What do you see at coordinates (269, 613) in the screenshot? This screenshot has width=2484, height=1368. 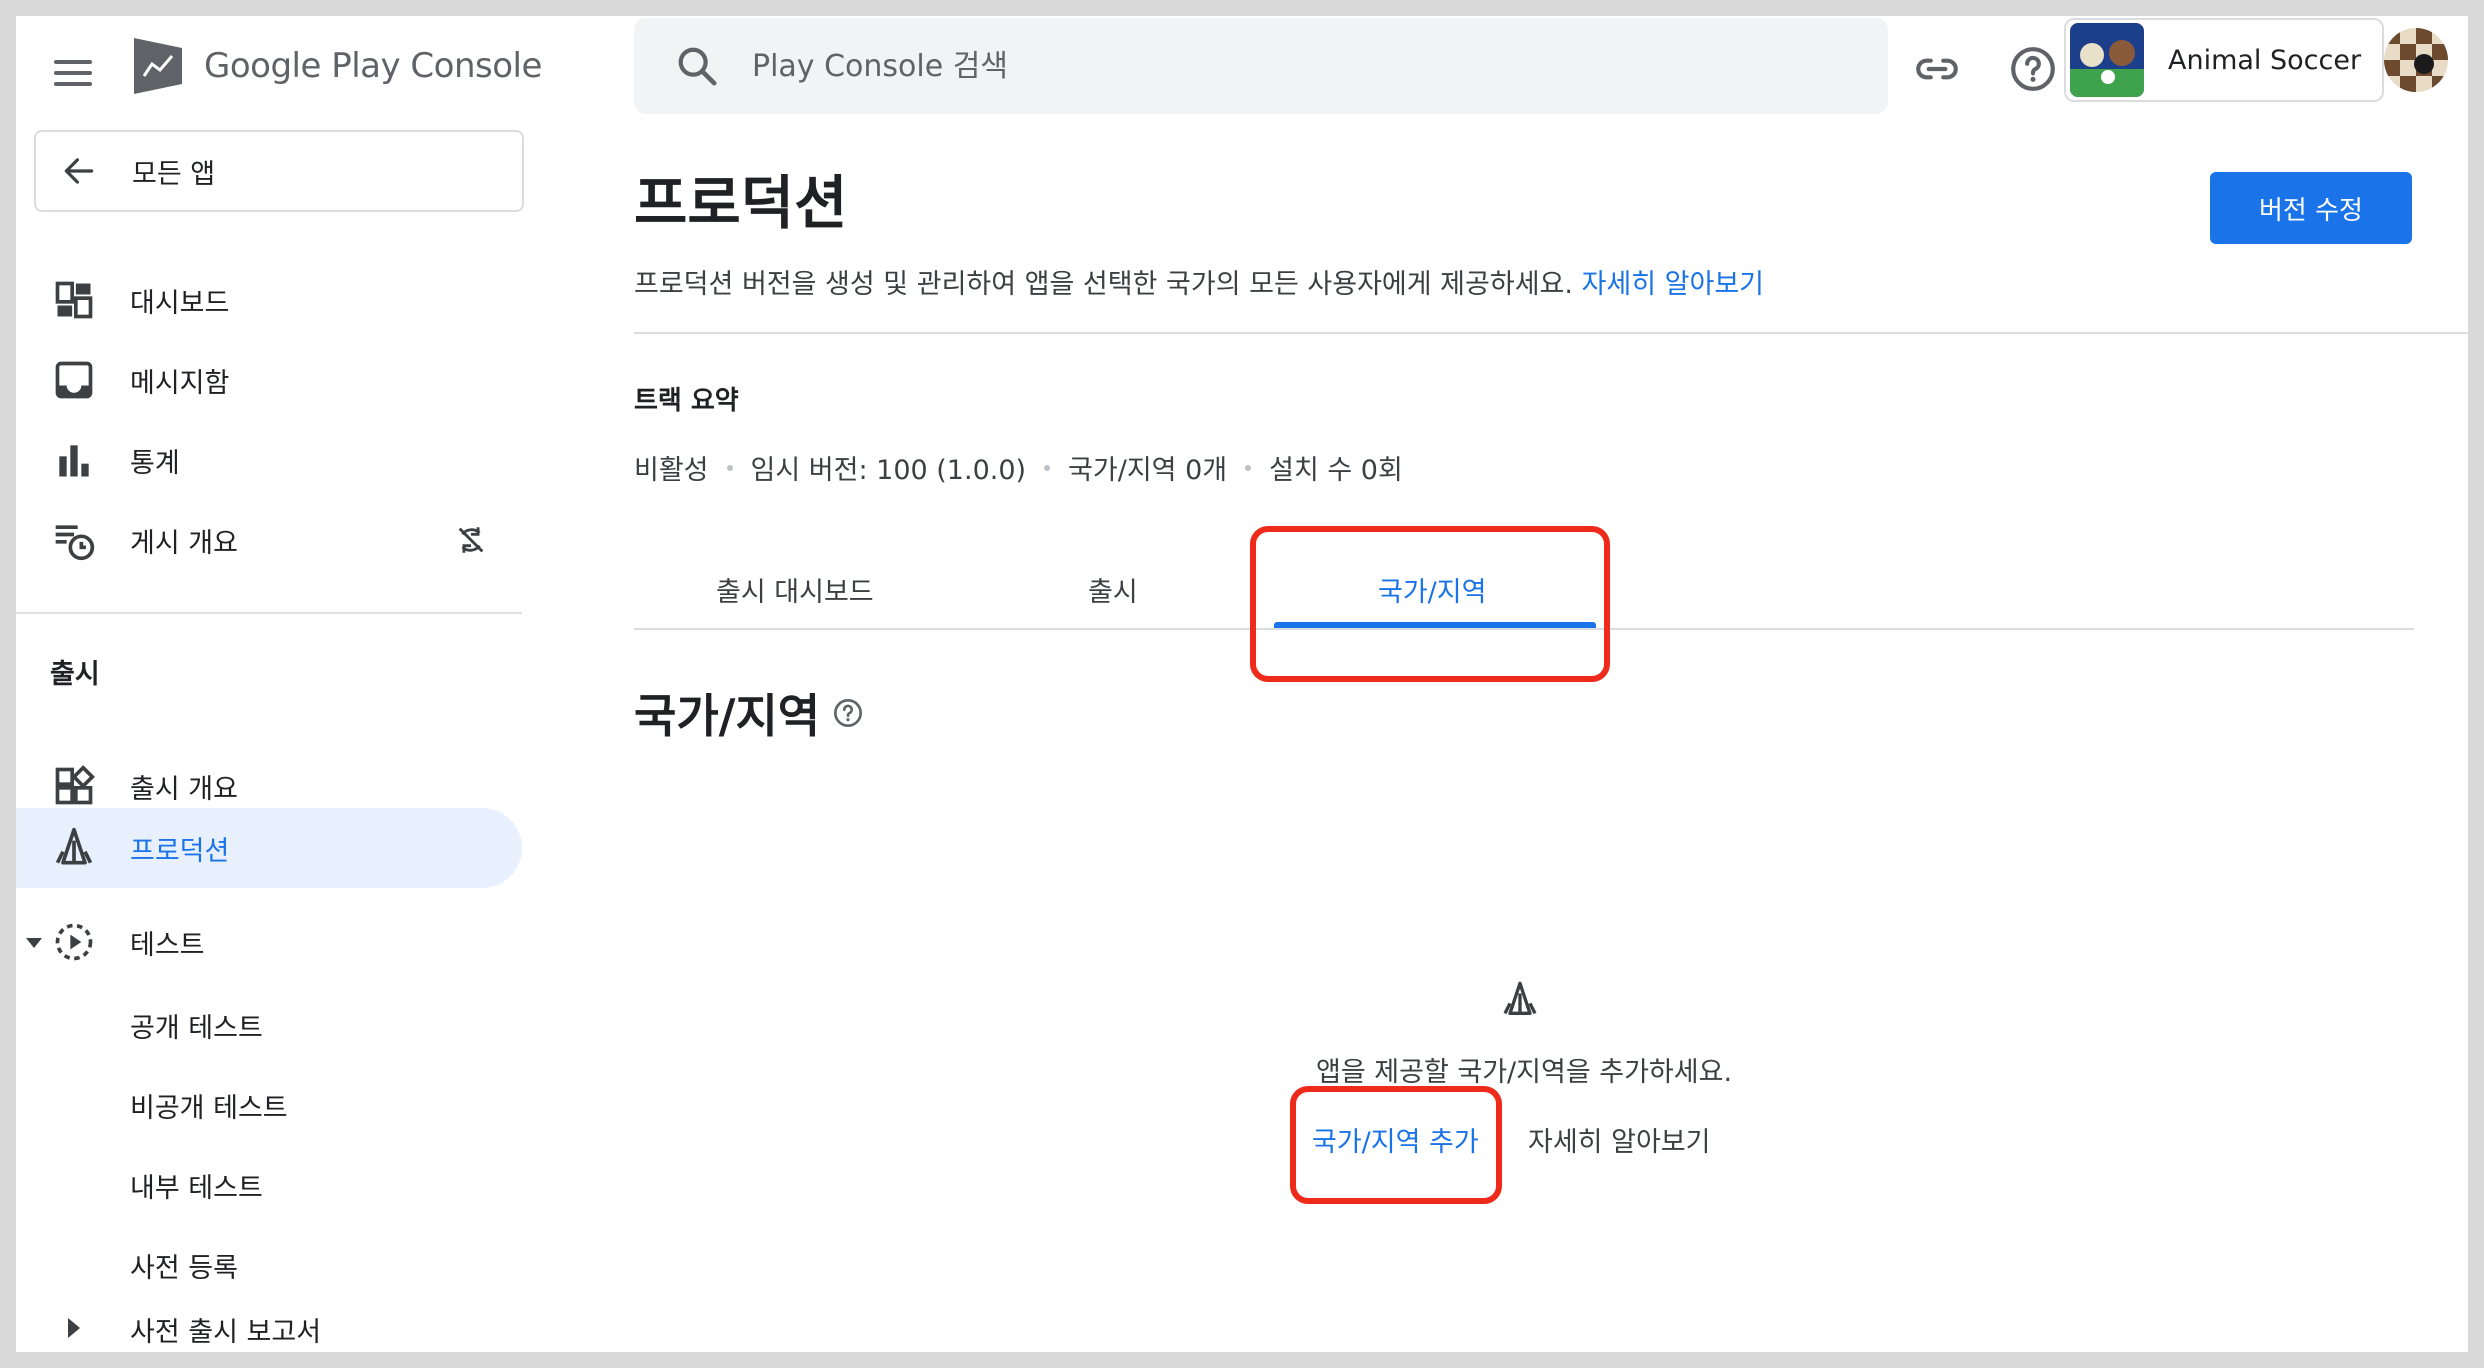 I see `sidebar-divider` at bounding box center [269, 613].